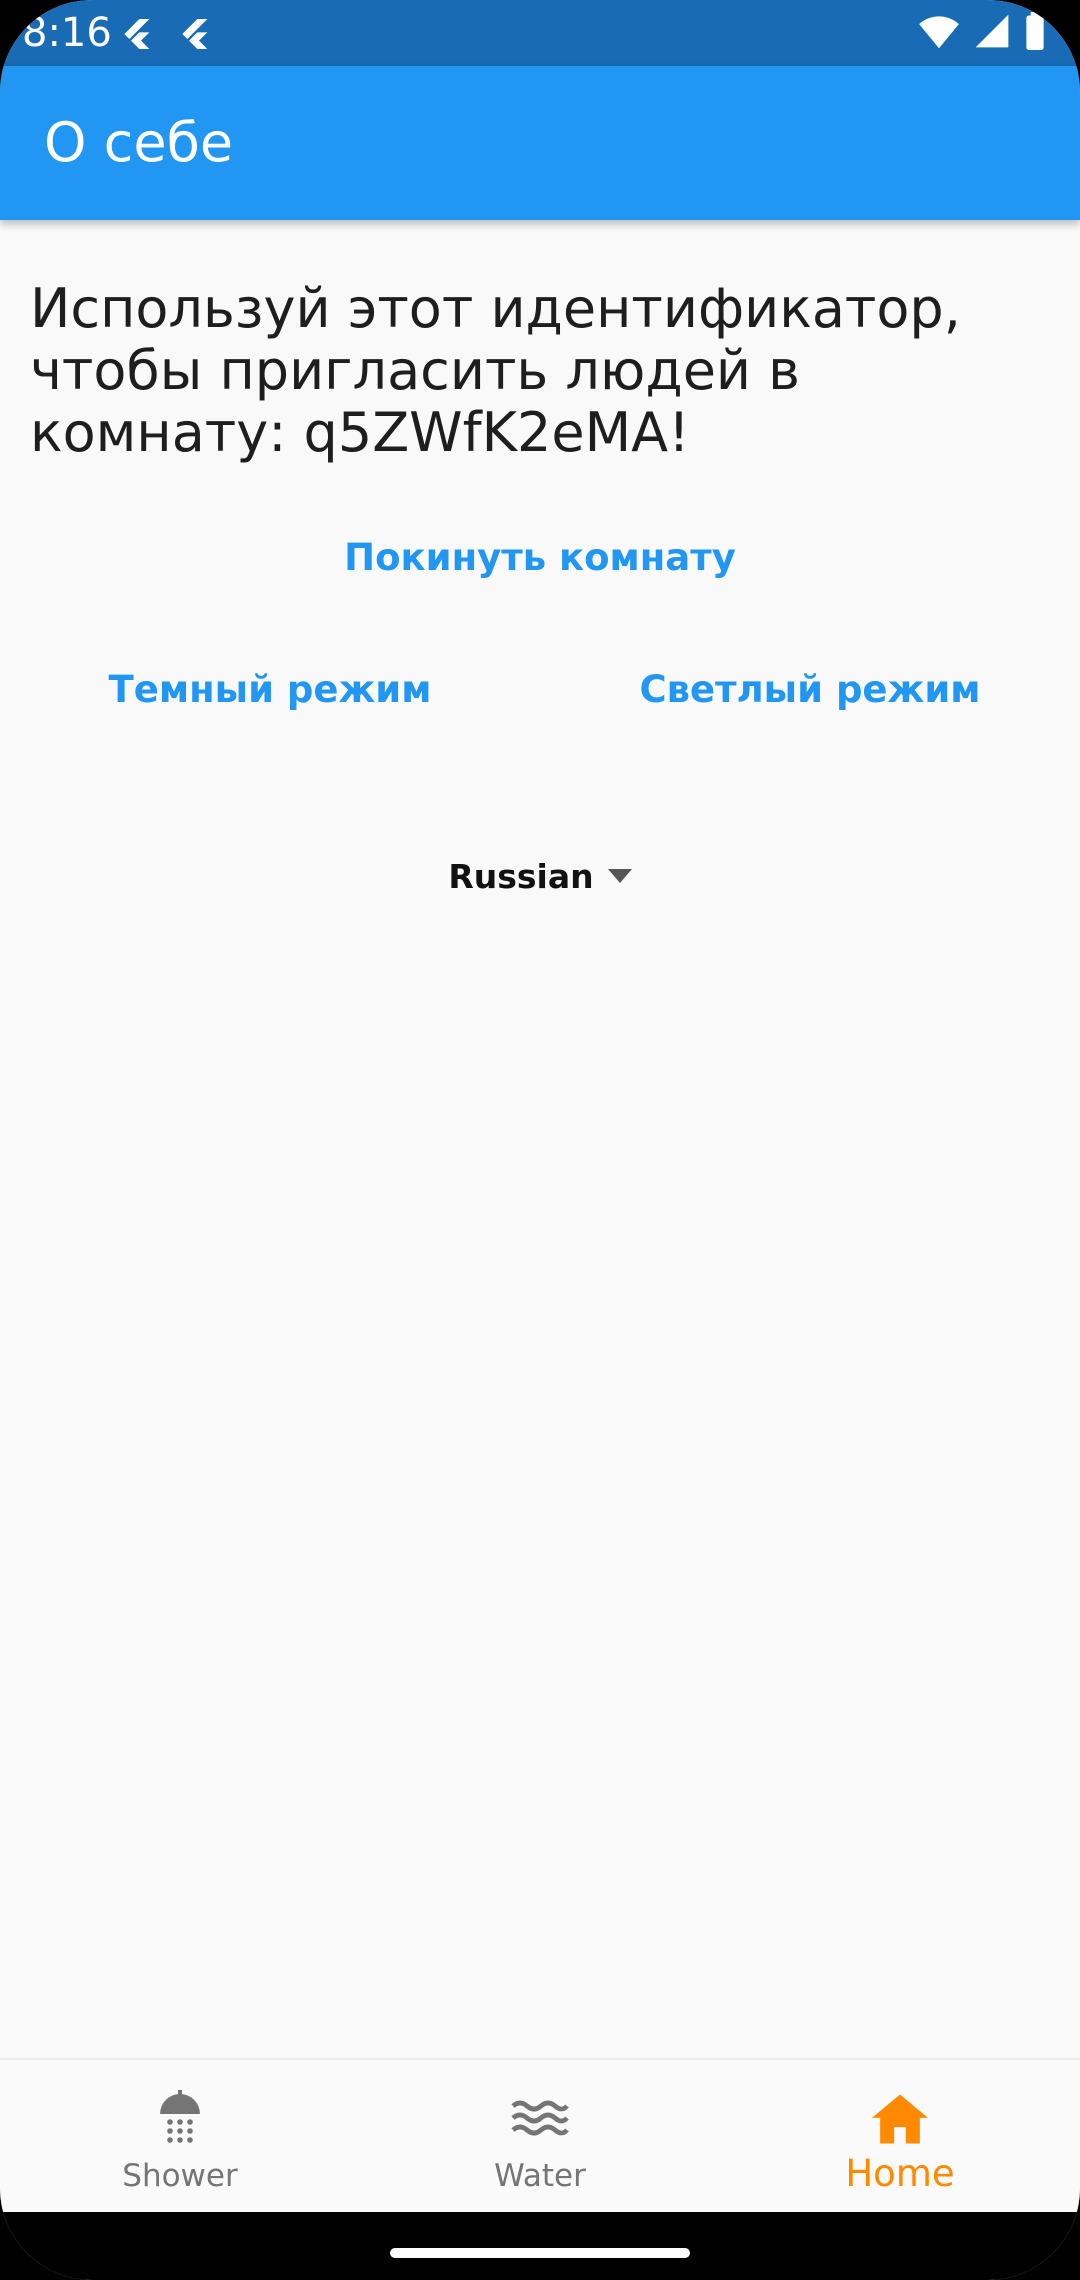 The height and width of the screenshot is (2280, 1080). Describe the element at coordinates (540, 2118) in the screenshot. I see `water-waves-icon` at that location.